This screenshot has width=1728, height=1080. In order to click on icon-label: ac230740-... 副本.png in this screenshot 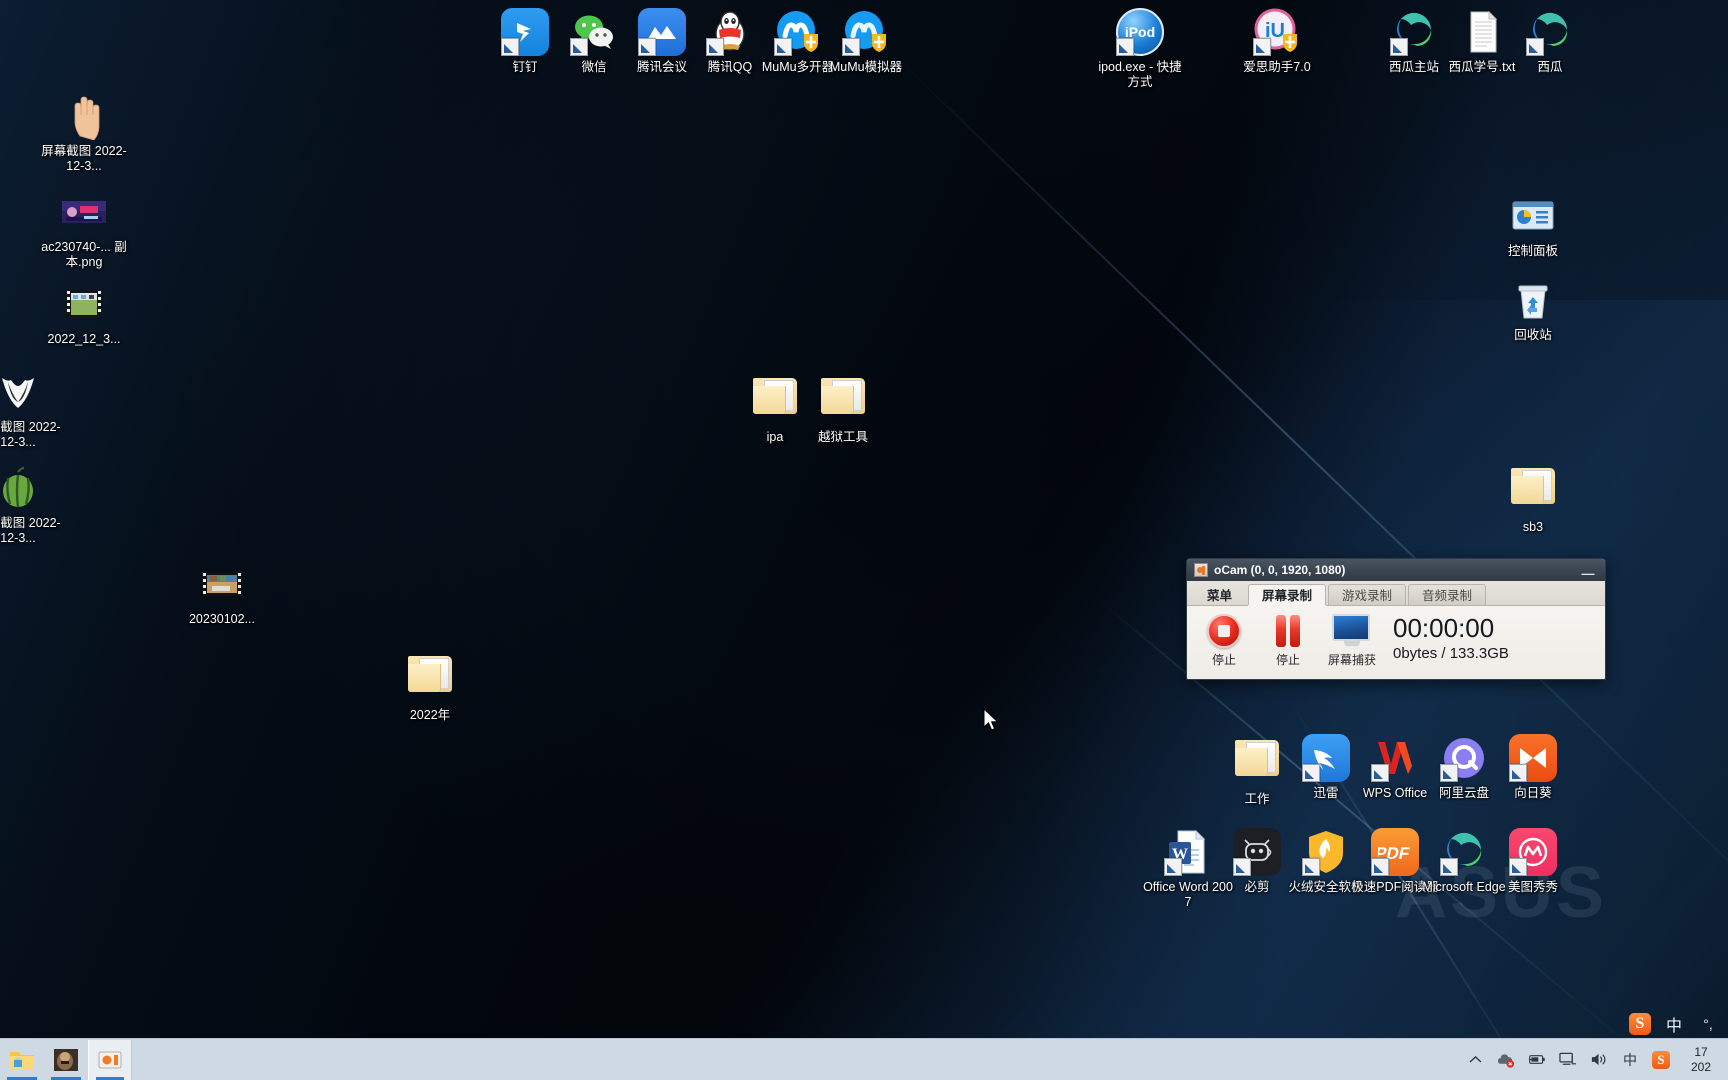, I will do `click(84, 254)`.